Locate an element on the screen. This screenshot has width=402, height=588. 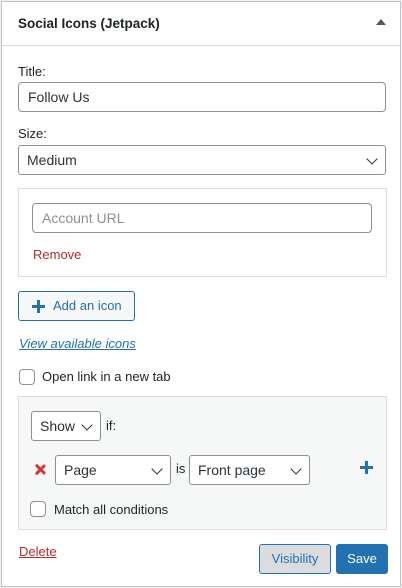
show-hide-select: Show is located at coordinates (66, 426).